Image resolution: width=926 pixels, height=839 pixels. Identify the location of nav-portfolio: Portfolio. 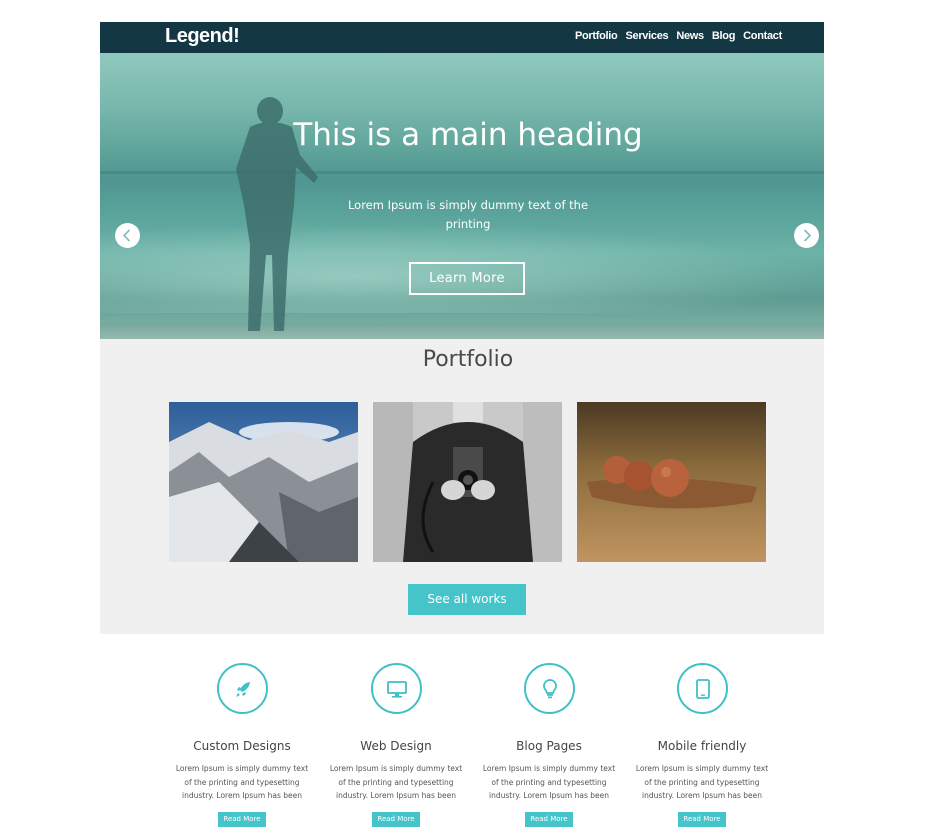
(596, 36).